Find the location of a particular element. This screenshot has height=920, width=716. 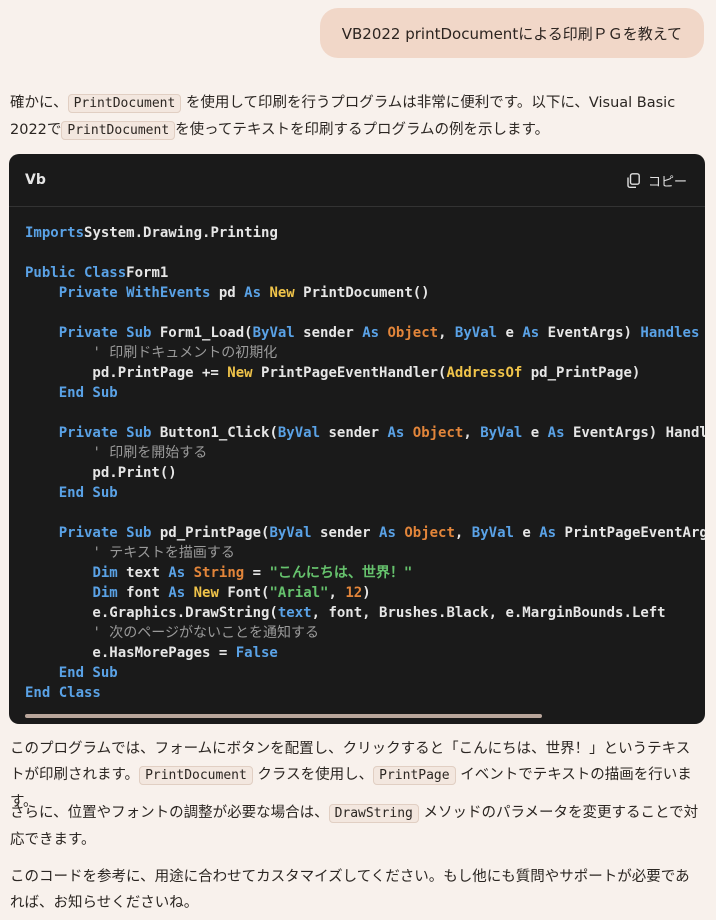

code-token: font is located at coordinates (143, 593).